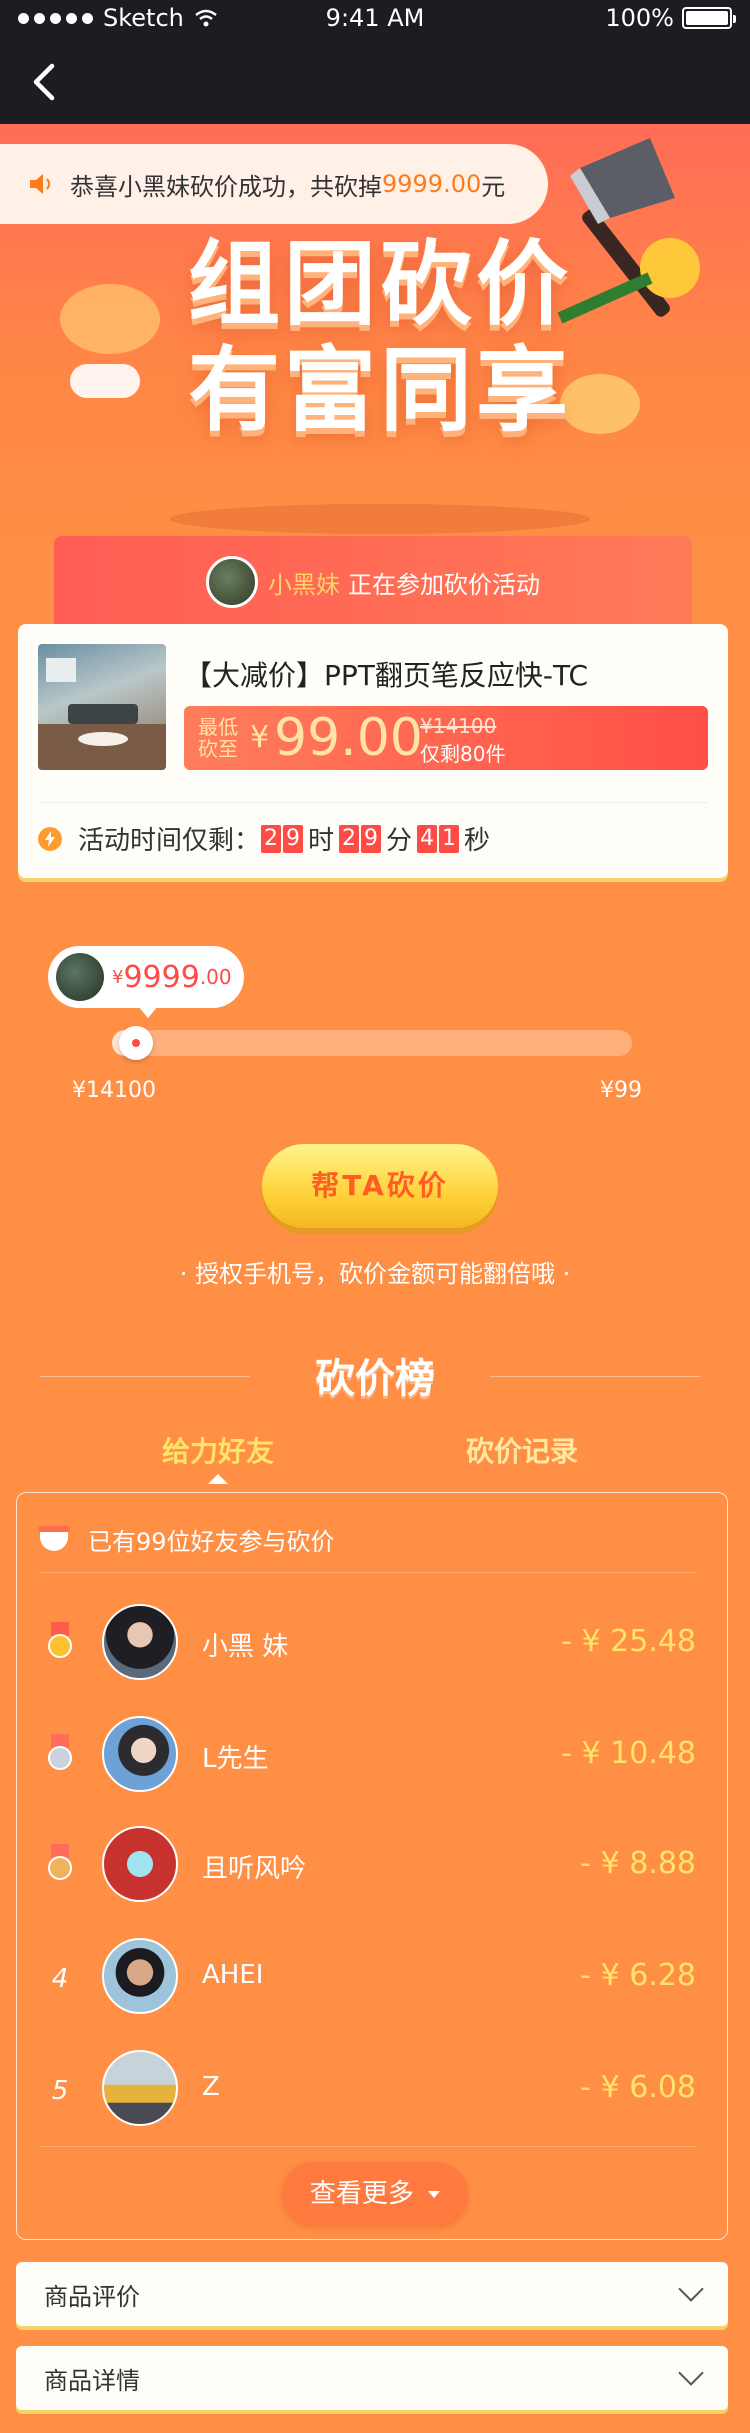  I want to click on progress-track, so click(372, 1043).